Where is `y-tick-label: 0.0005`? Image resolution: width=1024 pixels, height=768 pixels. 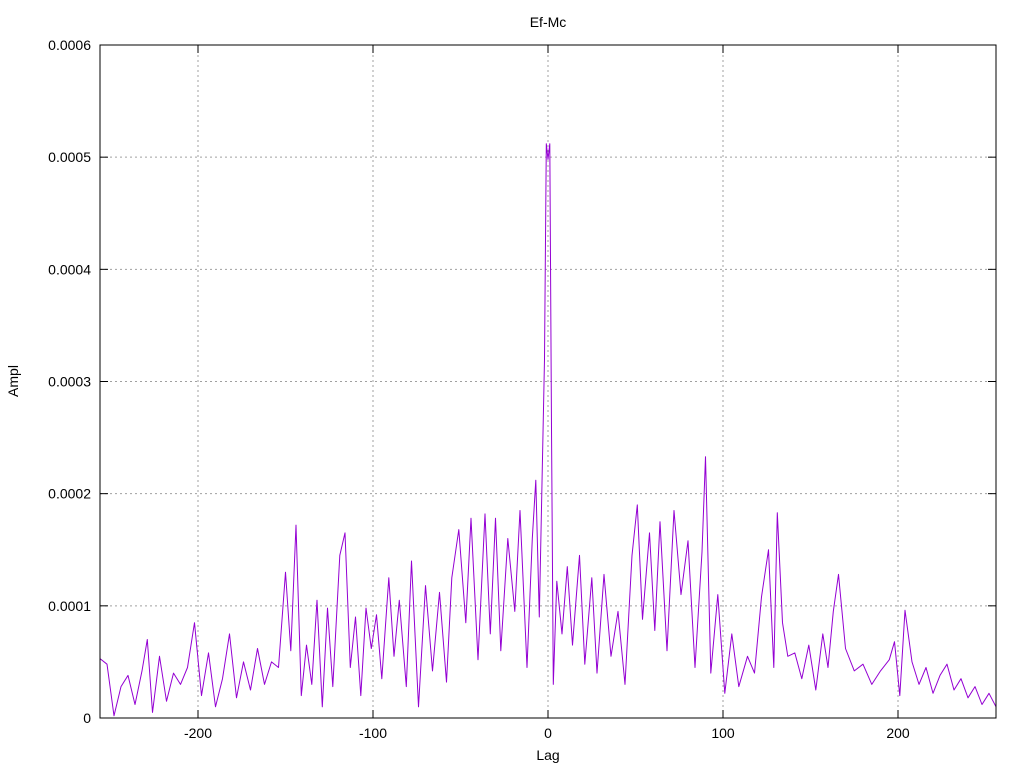
y-tick-label: 0.0005 is located at coordinates (69, 157).